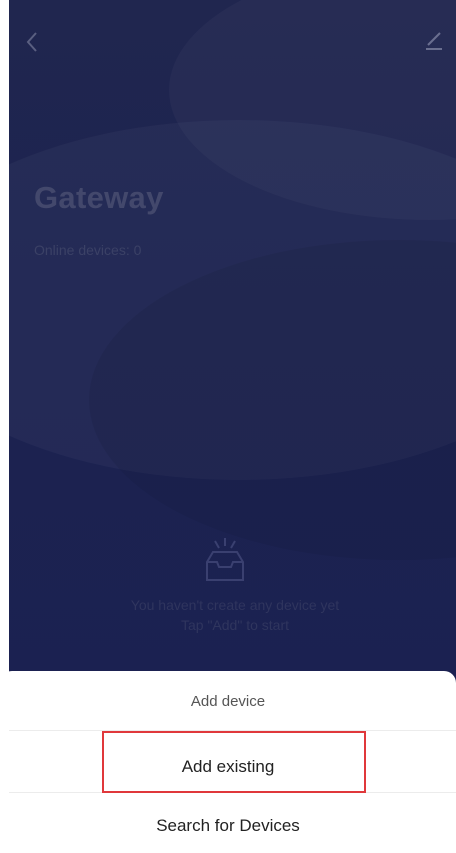  Describe the element at coordinates (228, 701) in the screenshot. I see `sheet-title: Add device` at that location.